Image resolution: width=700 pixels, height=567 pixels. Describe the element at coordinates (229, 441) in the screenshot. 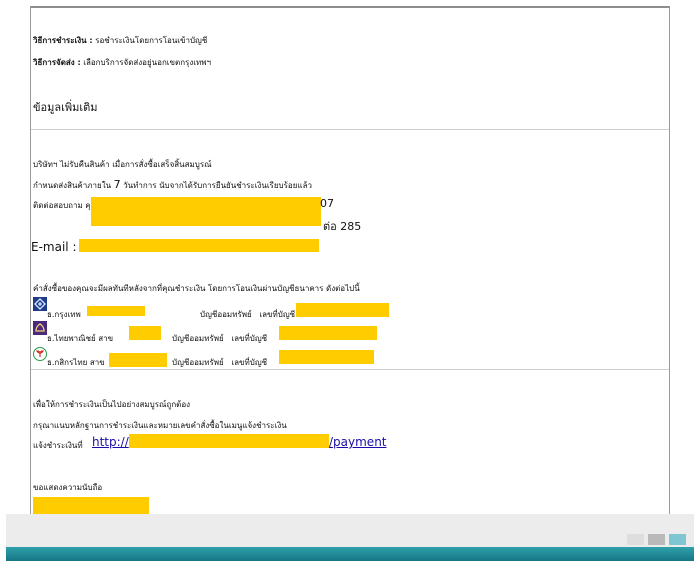

I see `redacted-domain` at that location.